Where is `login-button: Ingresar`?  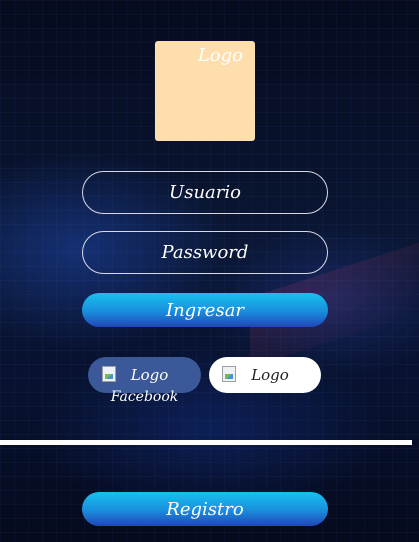
login-button: Ingresar is located at coordinates (205, 310).